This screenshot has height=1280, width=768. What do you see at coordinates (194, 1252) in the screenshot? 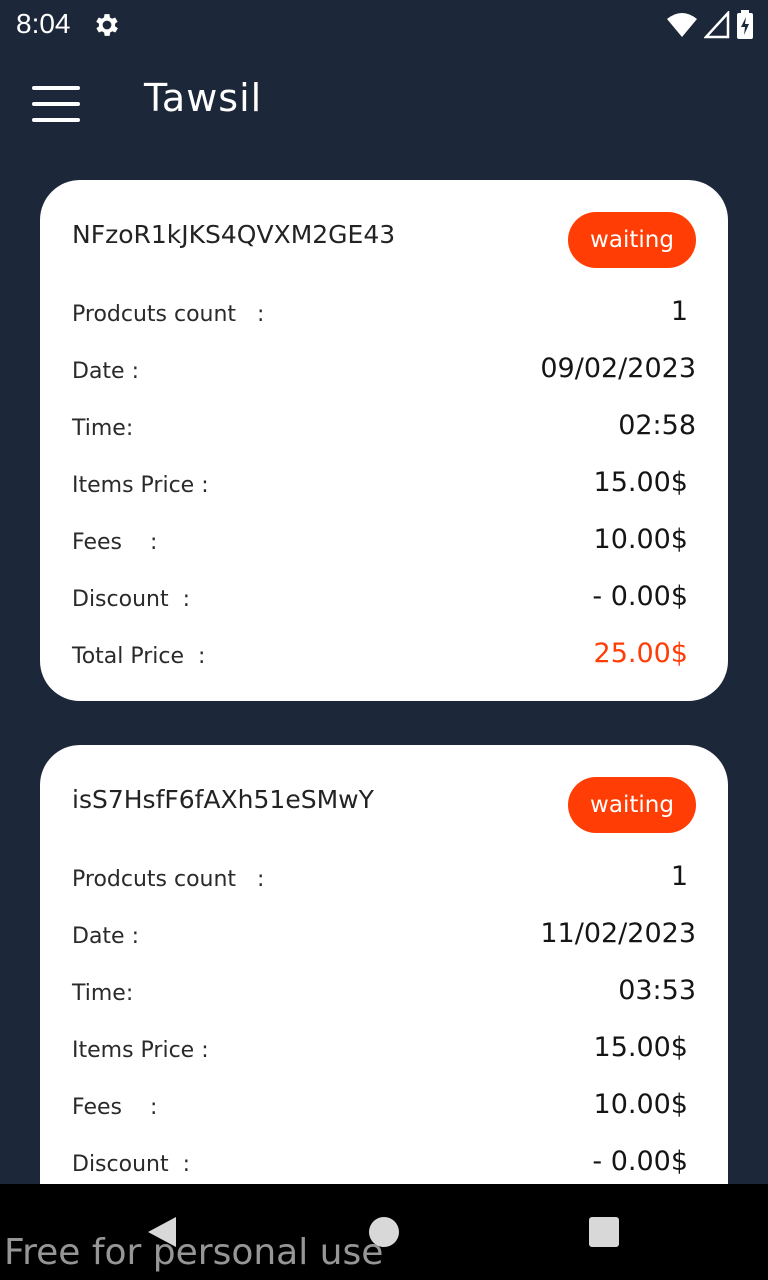
I see `watermark-text: Free for personal use` at bounding box center [194, 1252].